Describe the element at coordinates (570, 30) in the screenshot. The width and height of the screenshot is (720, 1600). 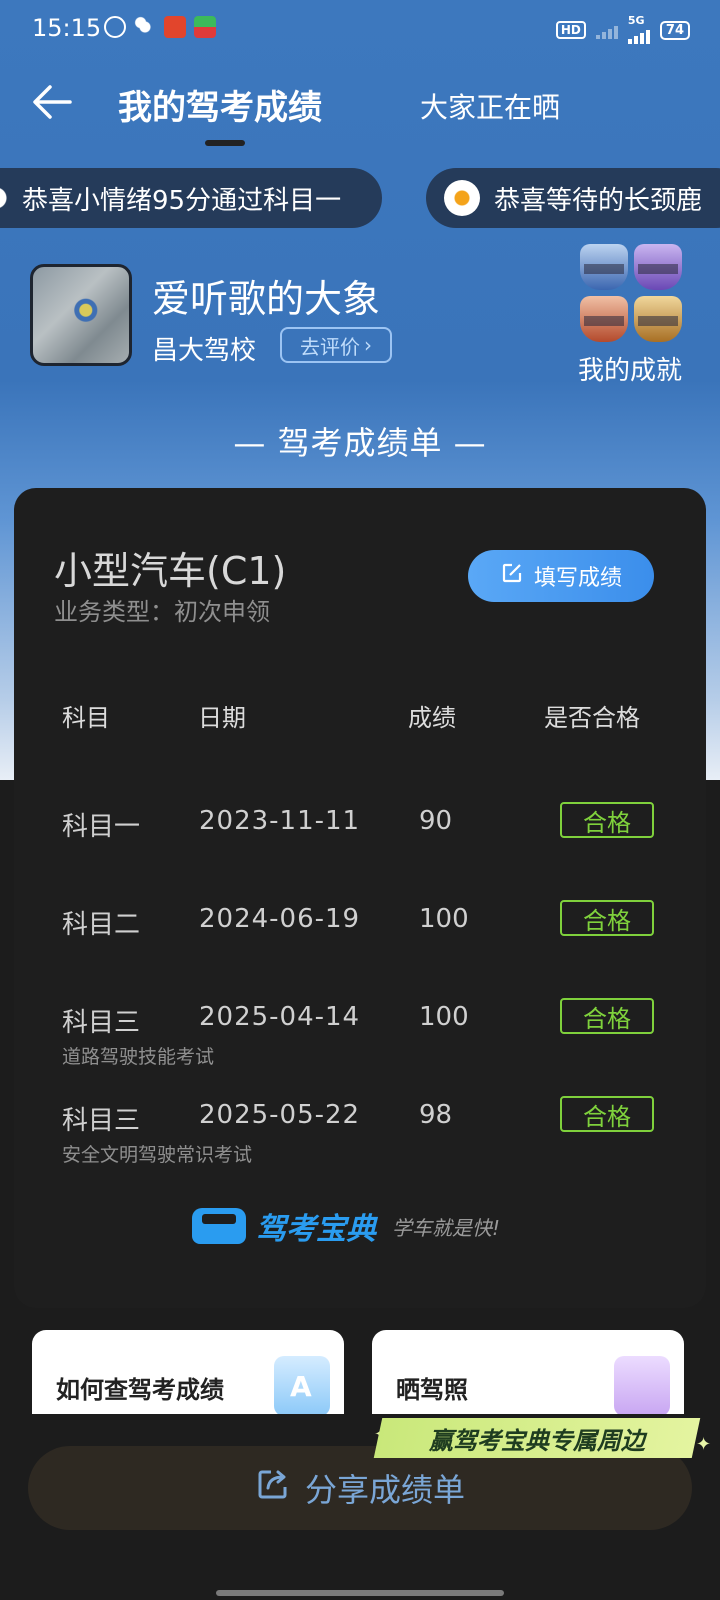
I see `hd-voice-icon: HD` at that location.